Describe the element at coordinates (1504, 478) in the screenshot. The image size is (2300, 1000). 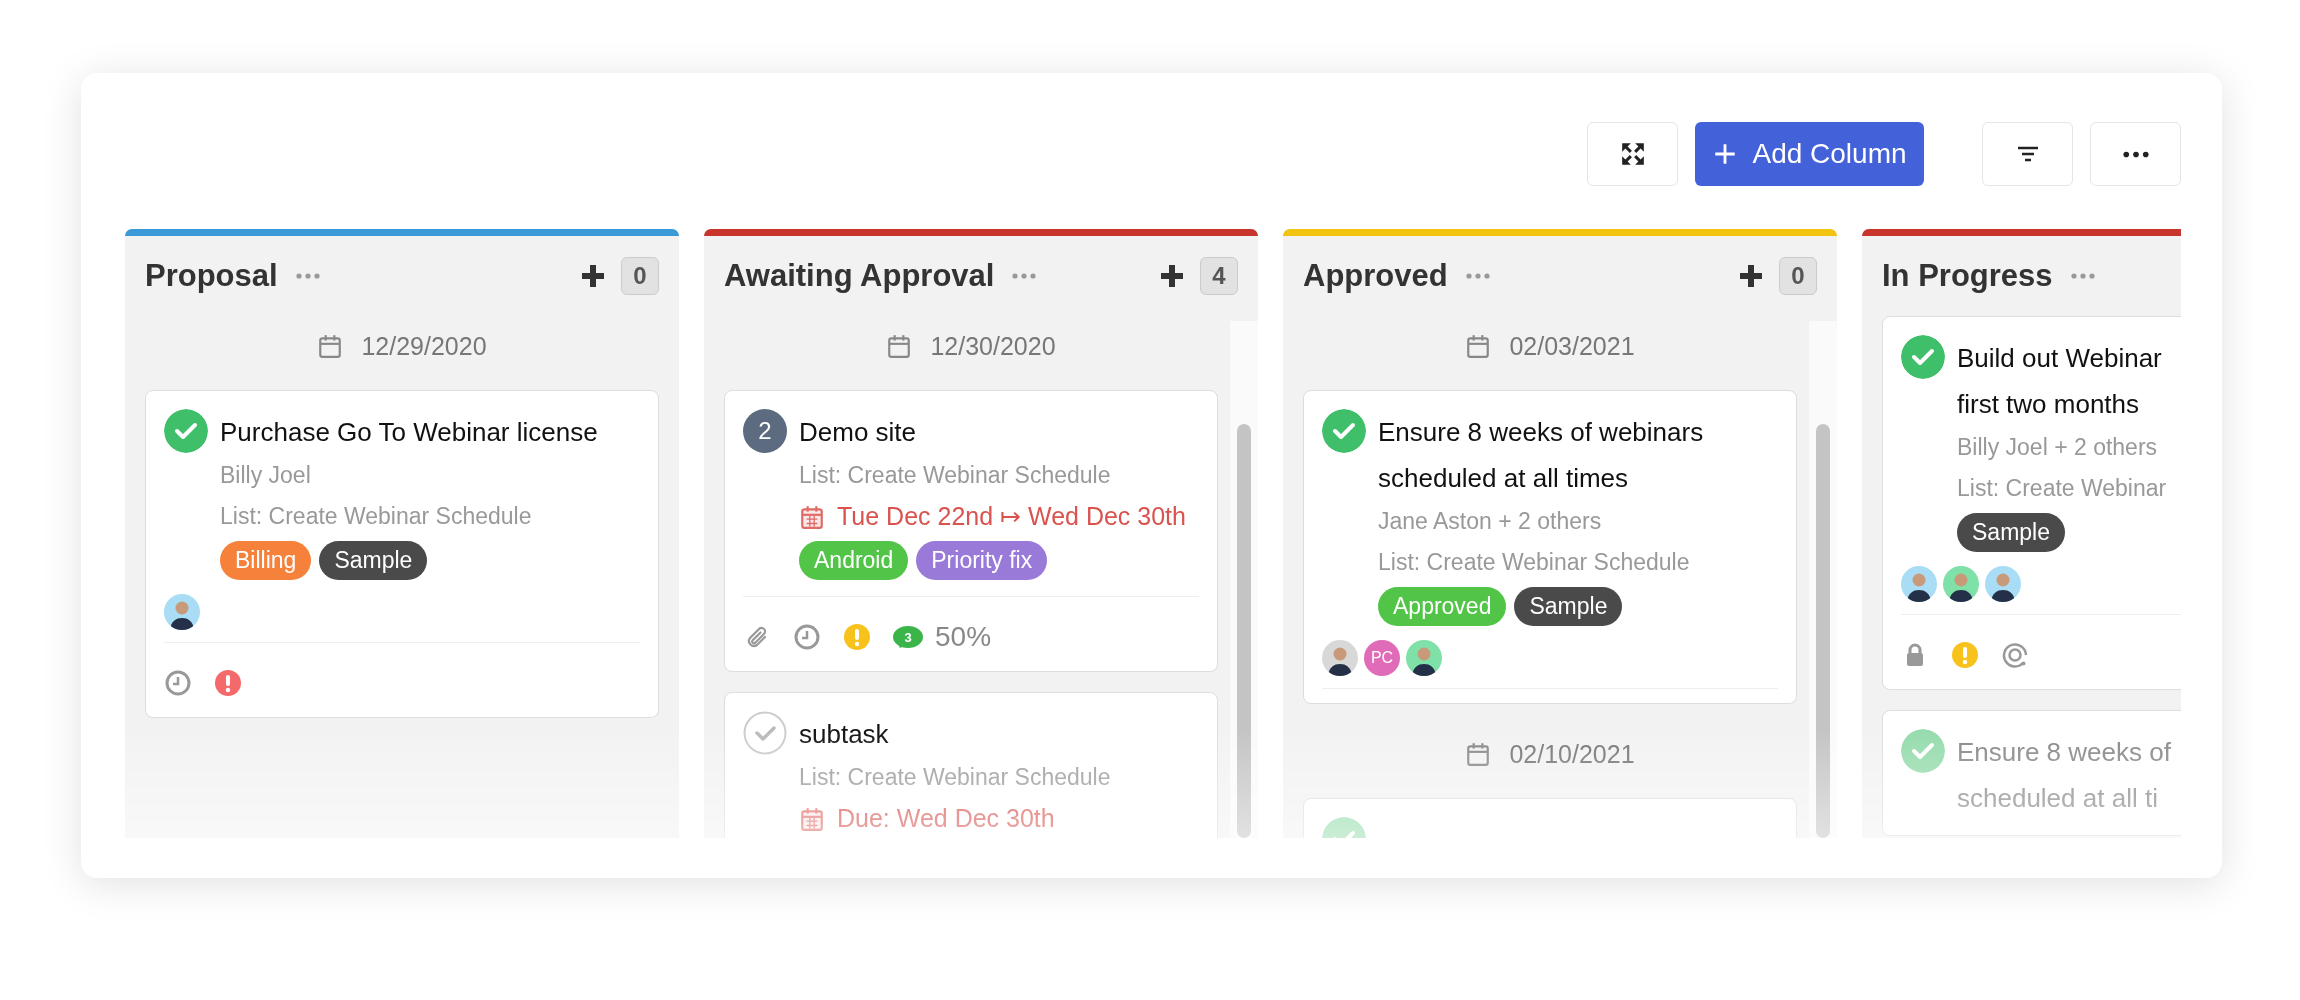
I see `card-title: scheduled at all times` at that location.